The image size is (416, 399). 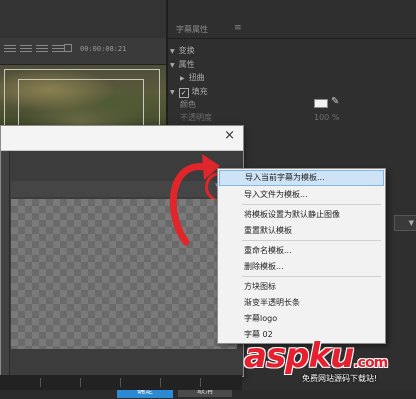 What do you see at coordinates (411, 223) in the screenshot?
I see `chevron-down-icon: ▼` at bounding box center [411, 223].